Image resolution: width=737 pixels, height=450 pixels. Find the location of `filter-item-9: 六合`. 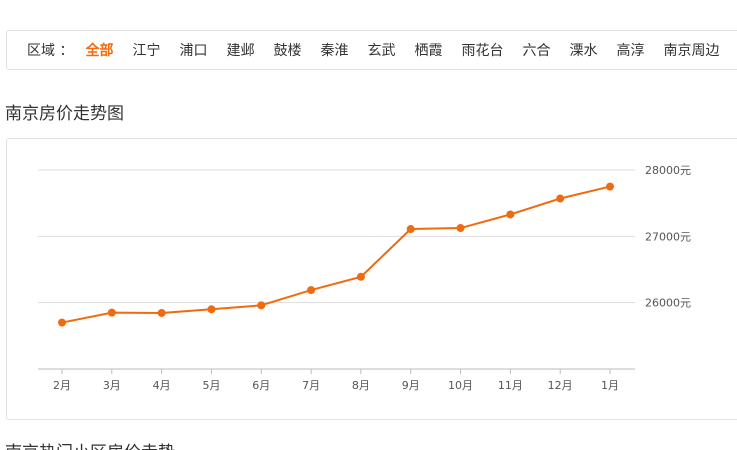

filter-item-9: 六合 is located at coordinates (536, 50).